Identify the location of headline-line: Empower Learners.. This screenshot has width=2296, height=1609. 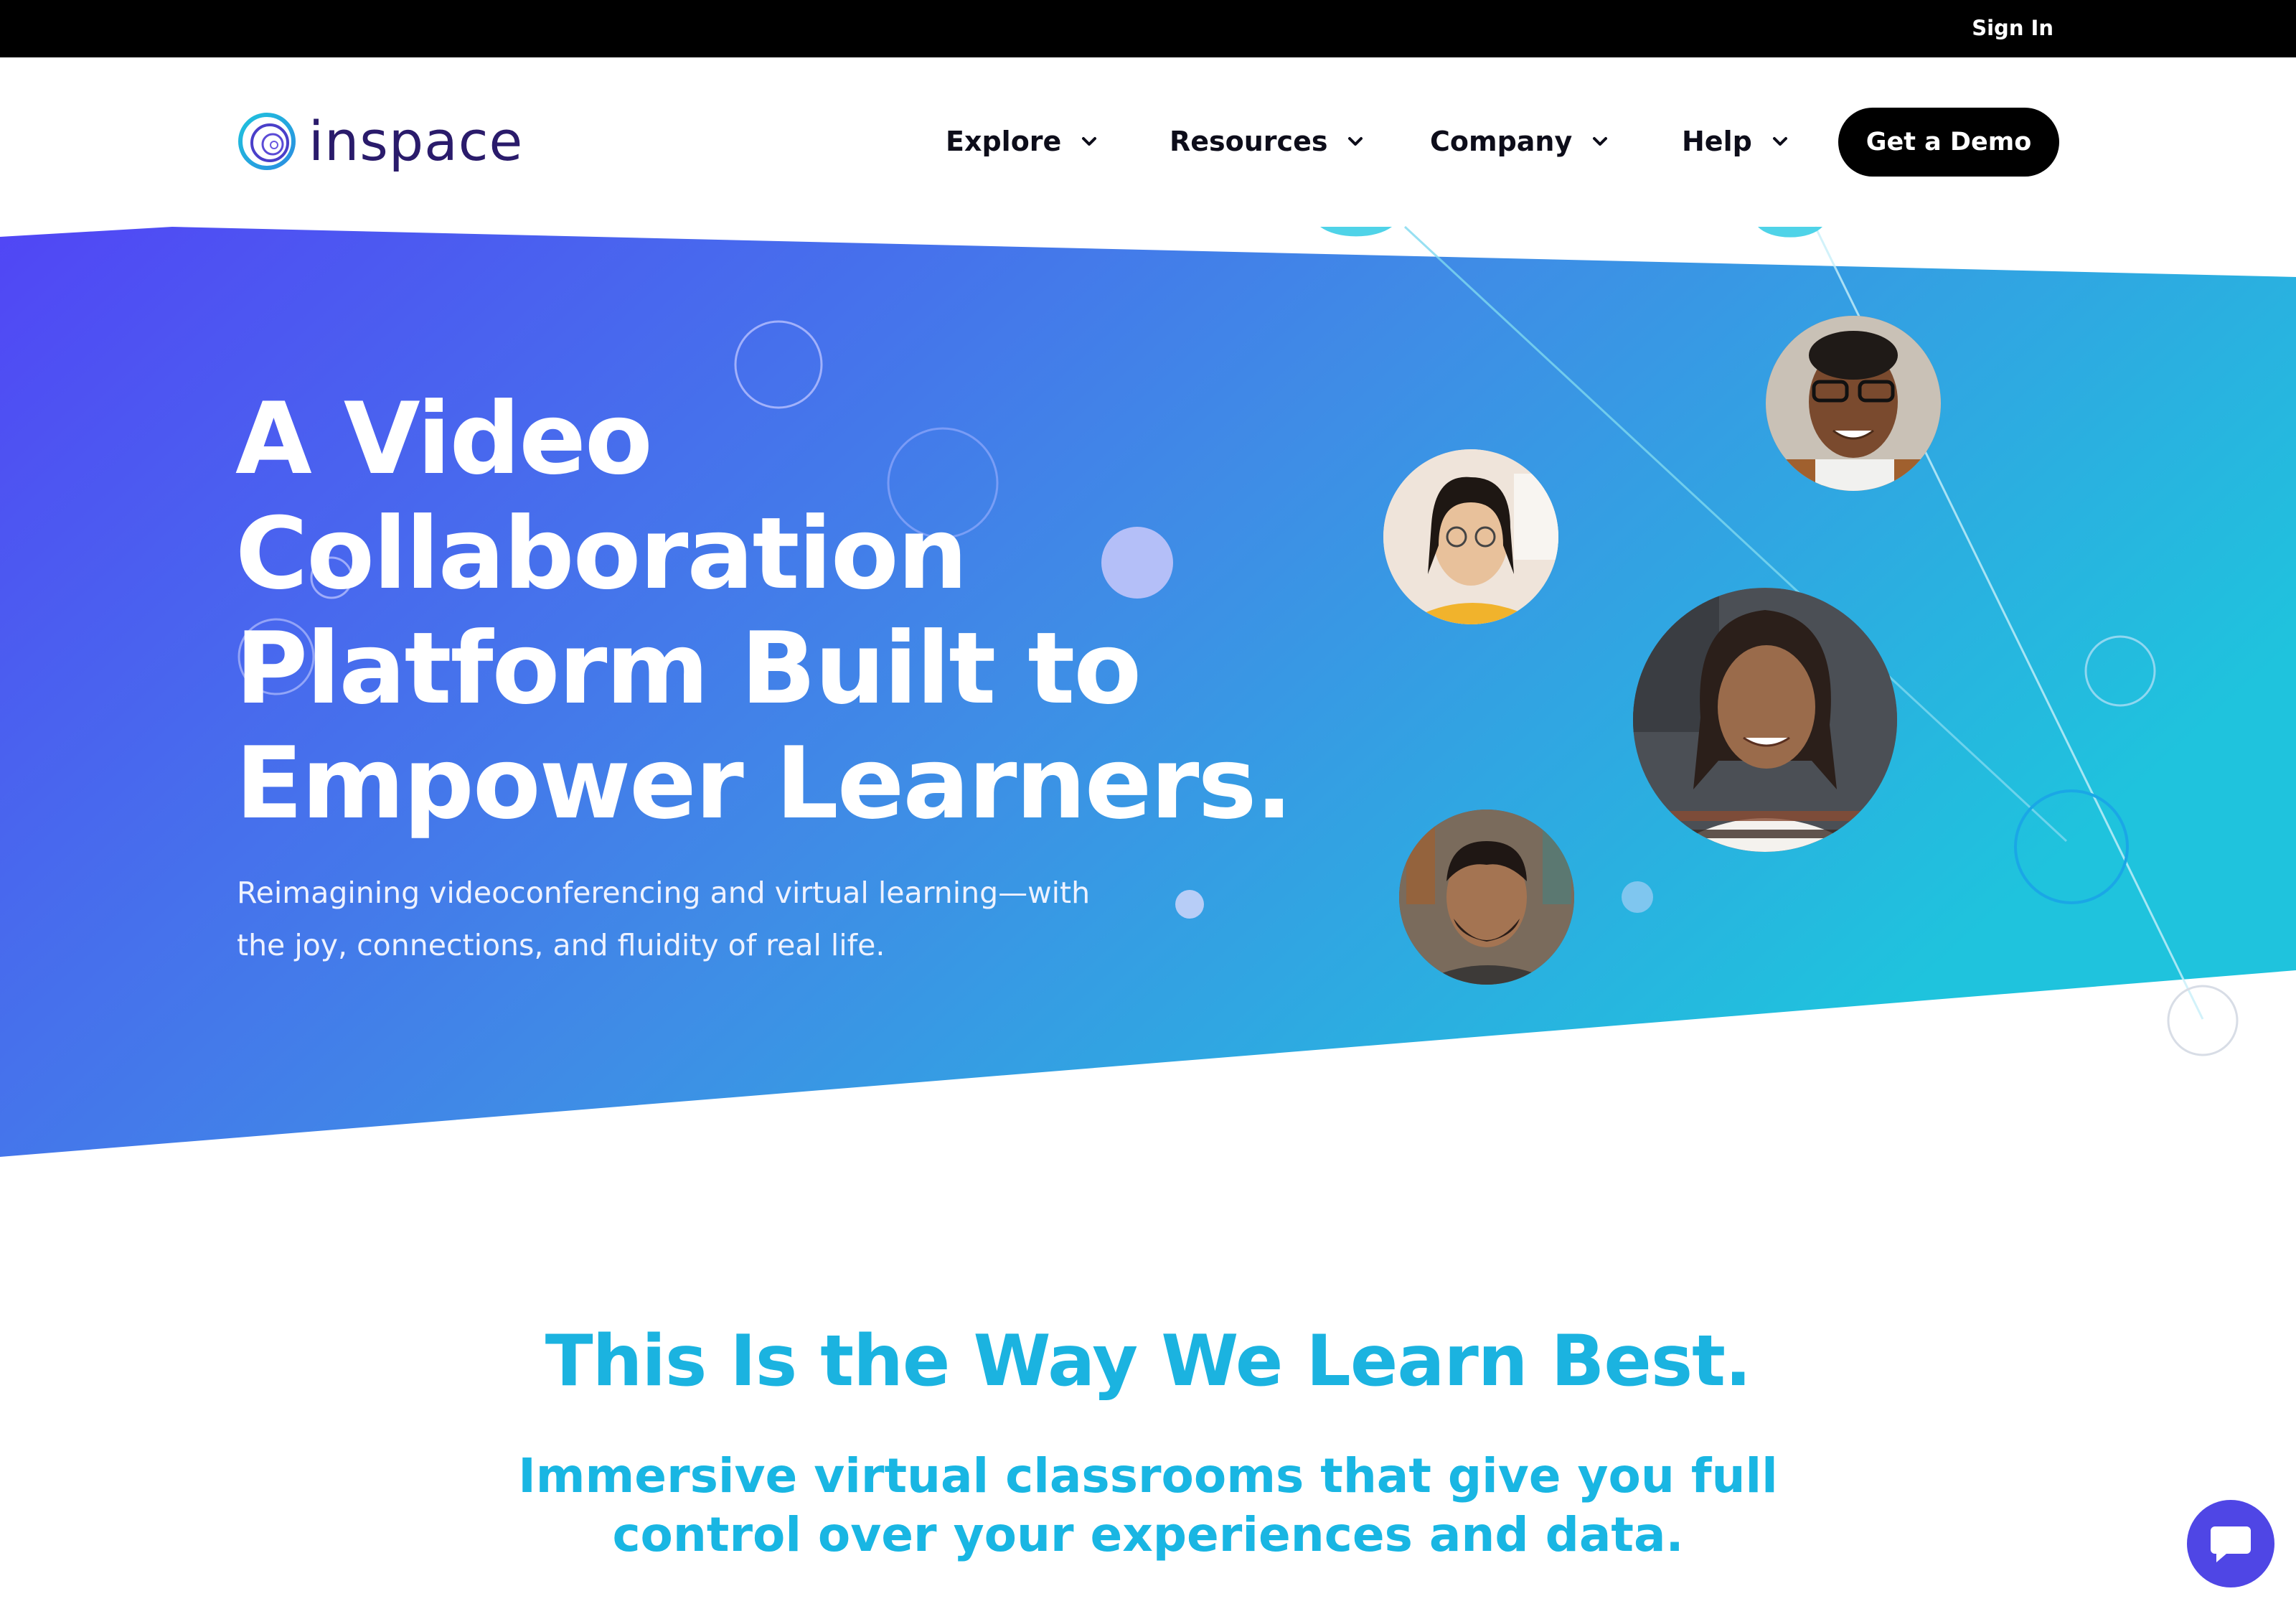
(764, 783).